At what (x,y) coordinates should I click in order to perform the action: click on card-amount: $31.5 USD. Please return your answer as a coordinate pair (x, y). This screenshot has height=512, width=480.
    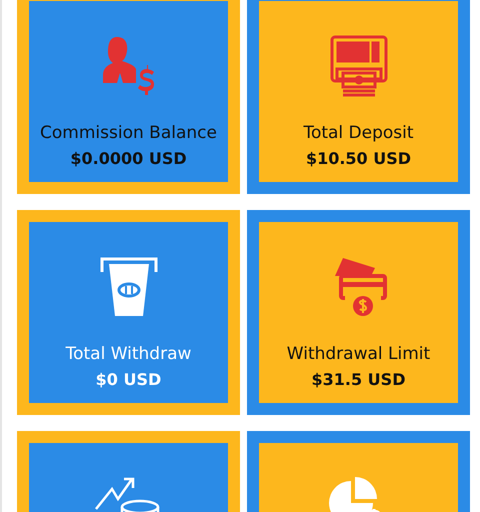
    Looking at the image, I should click on (359, 379).